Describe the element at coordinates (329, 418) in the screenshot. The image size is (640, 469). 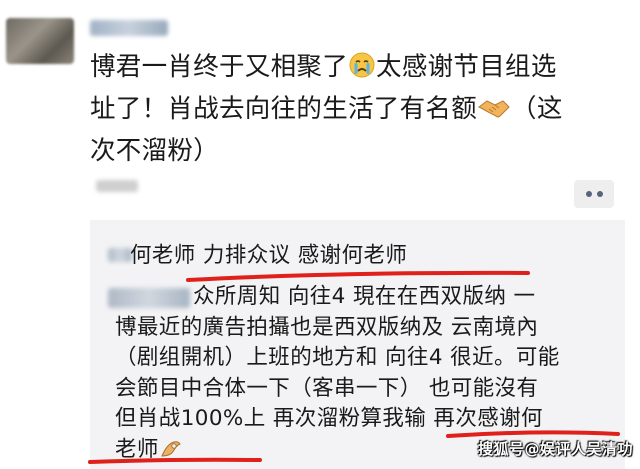
I see `comment-2-line: 但肖战100%上 再次溜粉算我输 再次感谢何` at that location.